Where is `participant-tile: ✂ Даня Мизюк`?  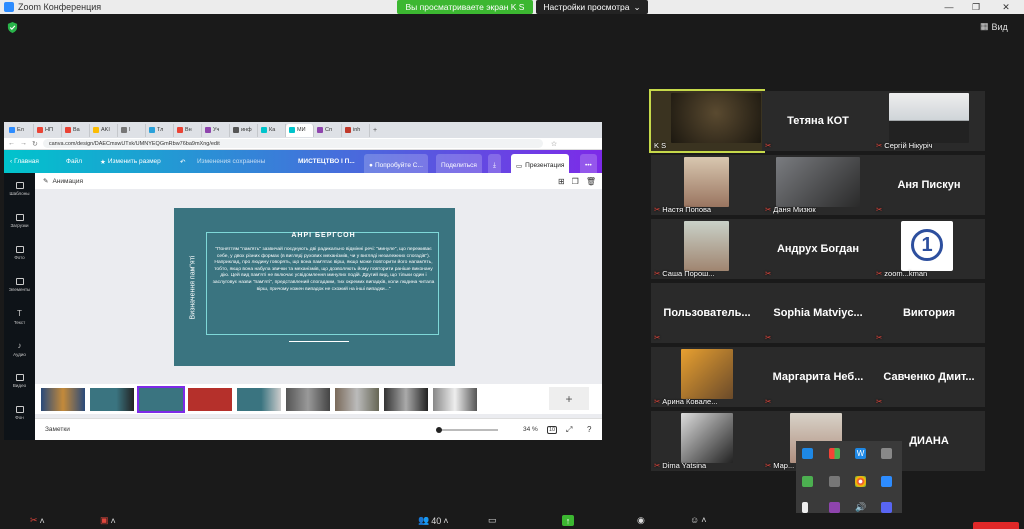
participant-tile: ✂ Даня Мизюк is located at coordinates (818, 185).